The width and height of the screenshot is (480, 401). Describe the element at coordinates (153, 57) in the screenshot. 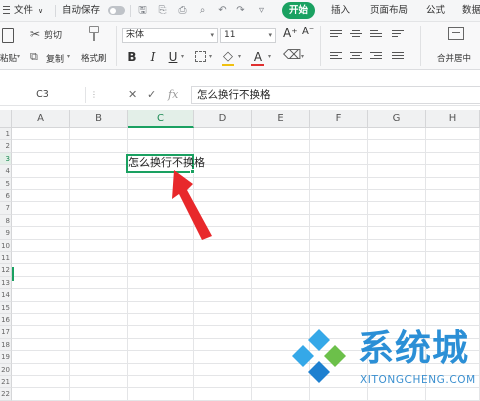

I see `italic-button: I` at that location.